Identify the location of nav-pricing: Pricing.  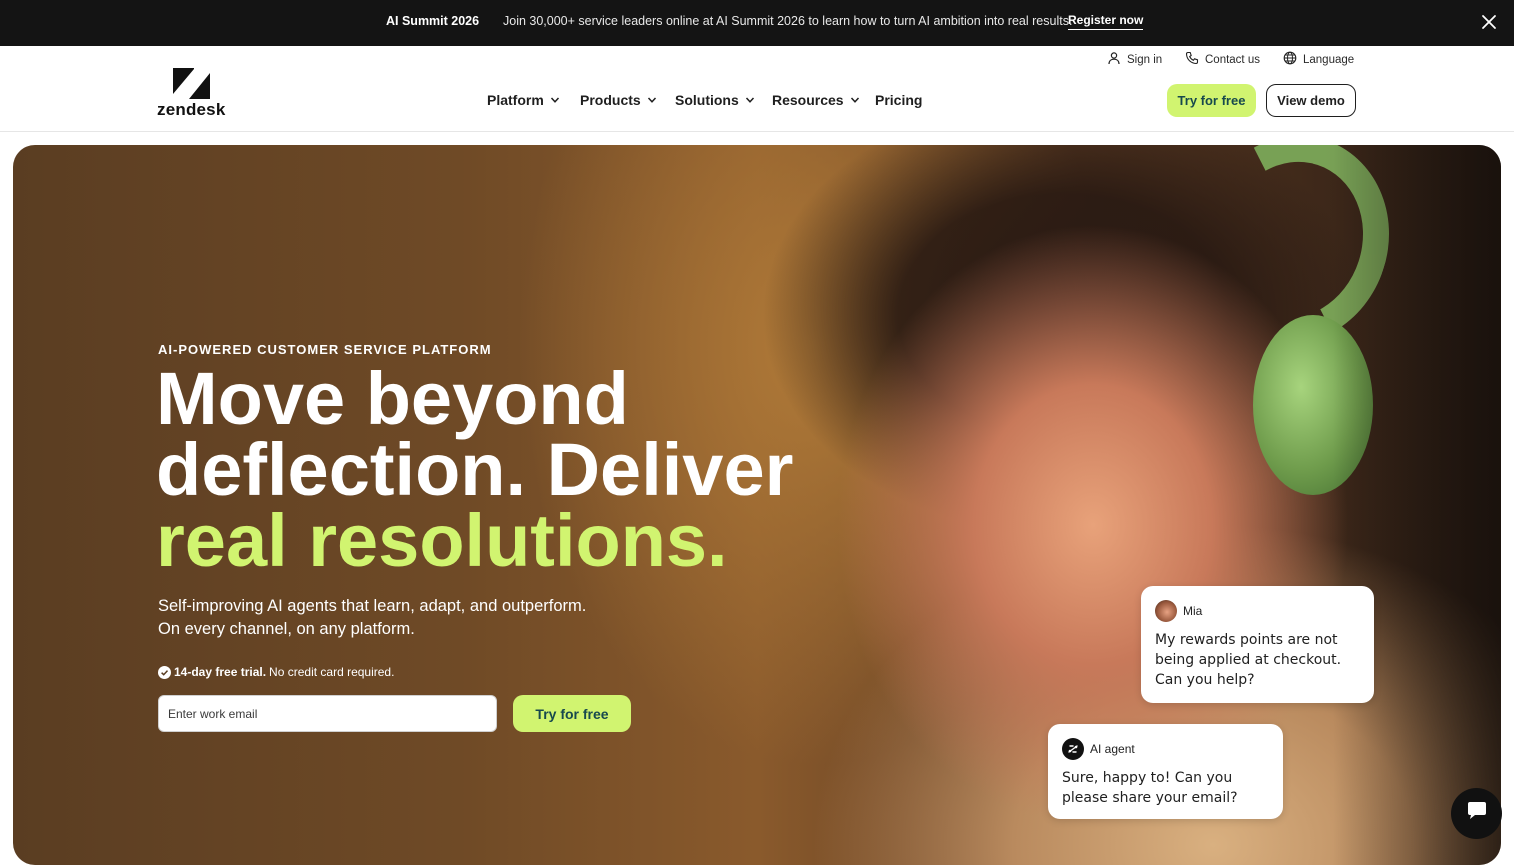
(898, 100).